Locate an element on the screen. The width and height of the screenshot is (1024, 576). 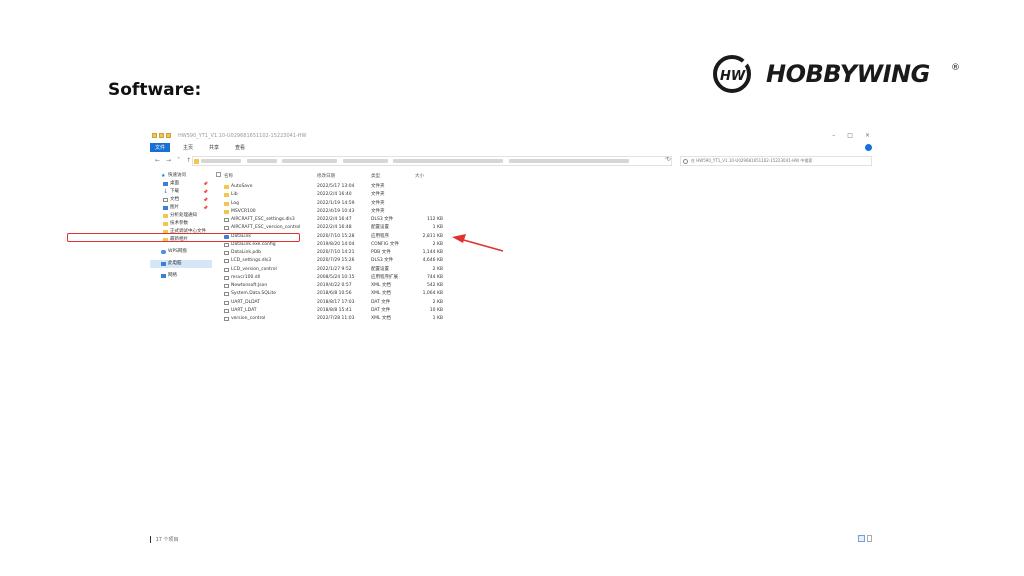
desktop-icon is located at coordinates (165, 184).